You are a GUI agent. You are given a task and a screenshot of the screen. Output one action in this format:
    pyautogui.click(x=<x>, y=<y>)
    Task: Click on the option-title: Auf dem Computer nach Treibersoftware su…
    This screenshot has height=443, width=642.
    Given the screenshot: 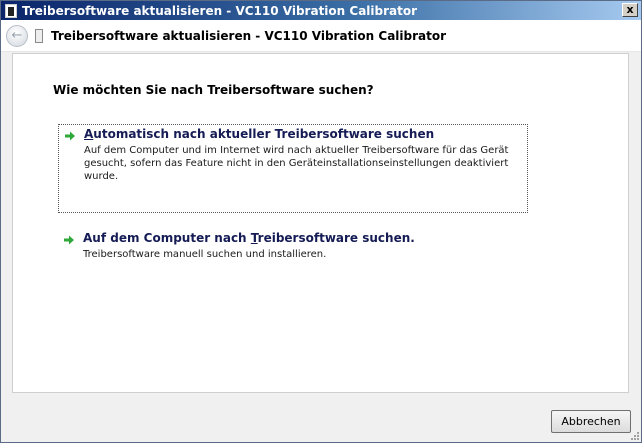 What is the action you would take?
    pyautogui.click(x=249, y=238)
    